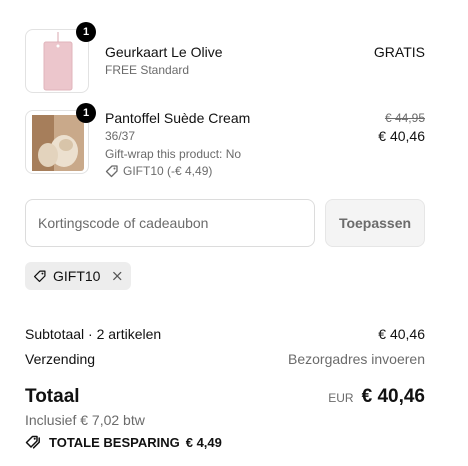 This screenshot has width=468, height=466. Describe the element at coordinates (114, 442) in the screenshot. I see `savings-label: TOTALE BESPARING` at that location.